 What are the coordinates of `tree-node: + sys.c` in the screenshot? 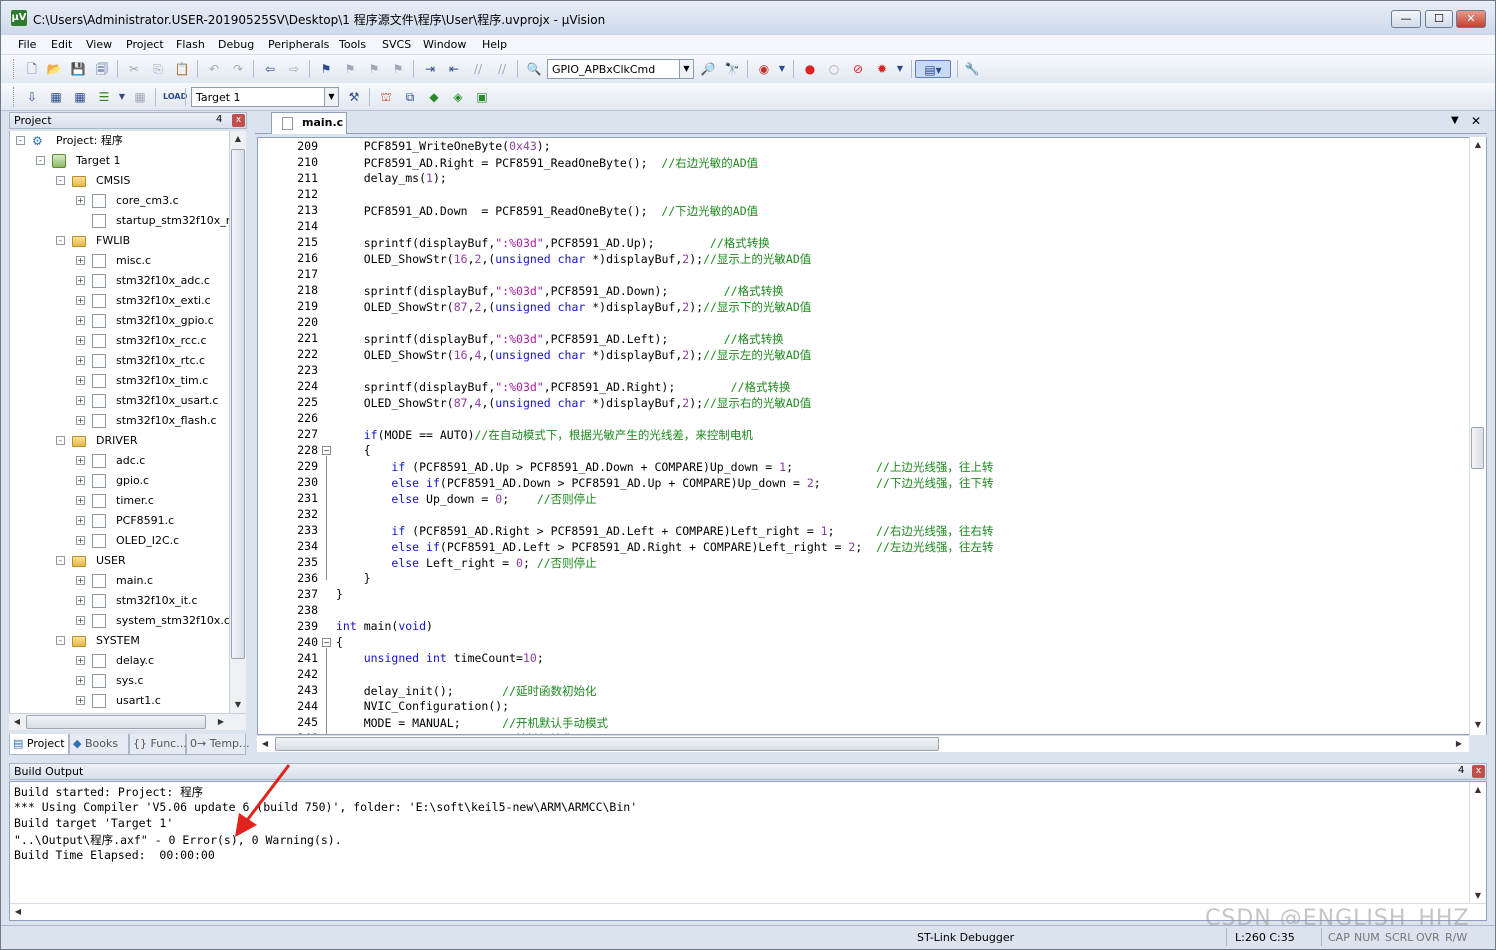 It's located at (119, 681).